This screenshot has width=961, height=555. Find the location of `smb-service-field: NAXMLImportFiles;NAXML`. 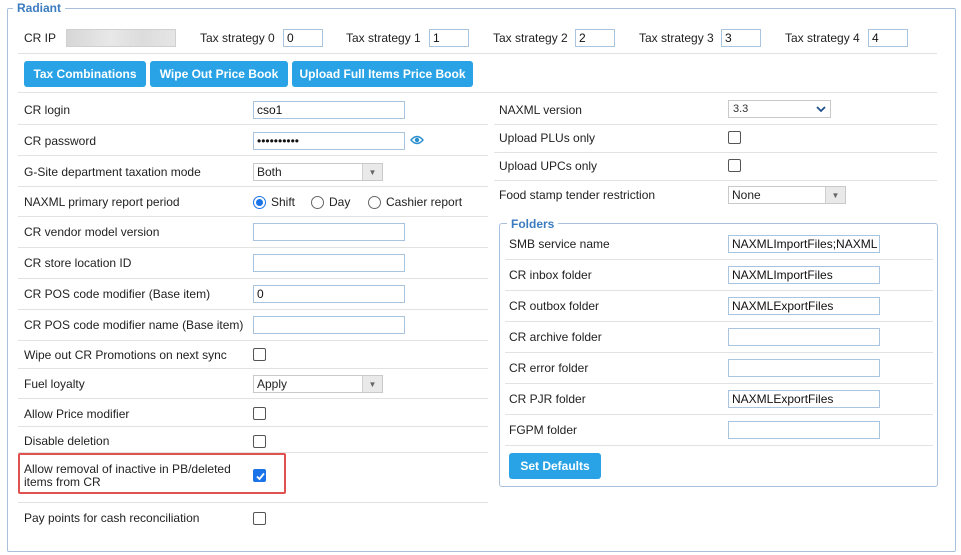

smb-service-field: NAXMLImportFiles;NAXML is located at coordinates (804, 244).